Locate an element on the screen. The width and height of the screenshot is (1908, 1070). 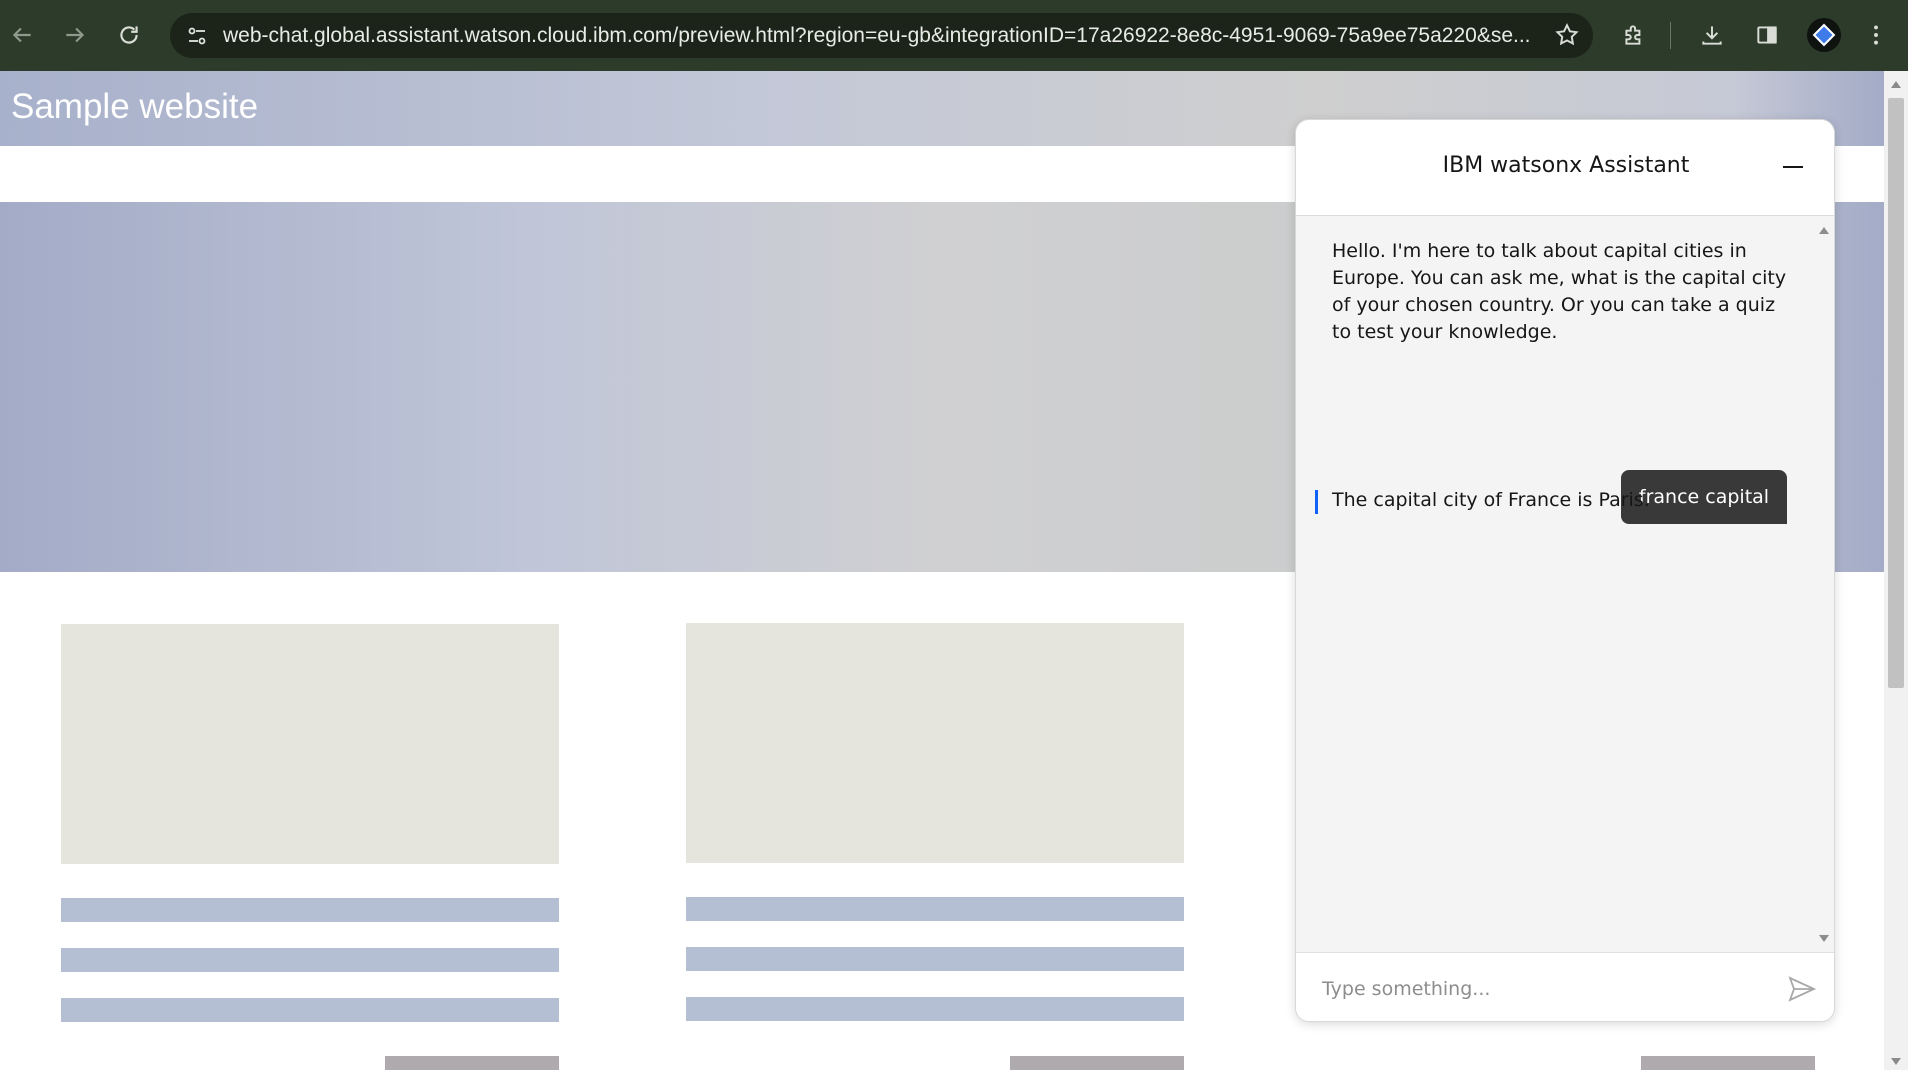
profile-badge-icon is located at coordinates (1824, 35).